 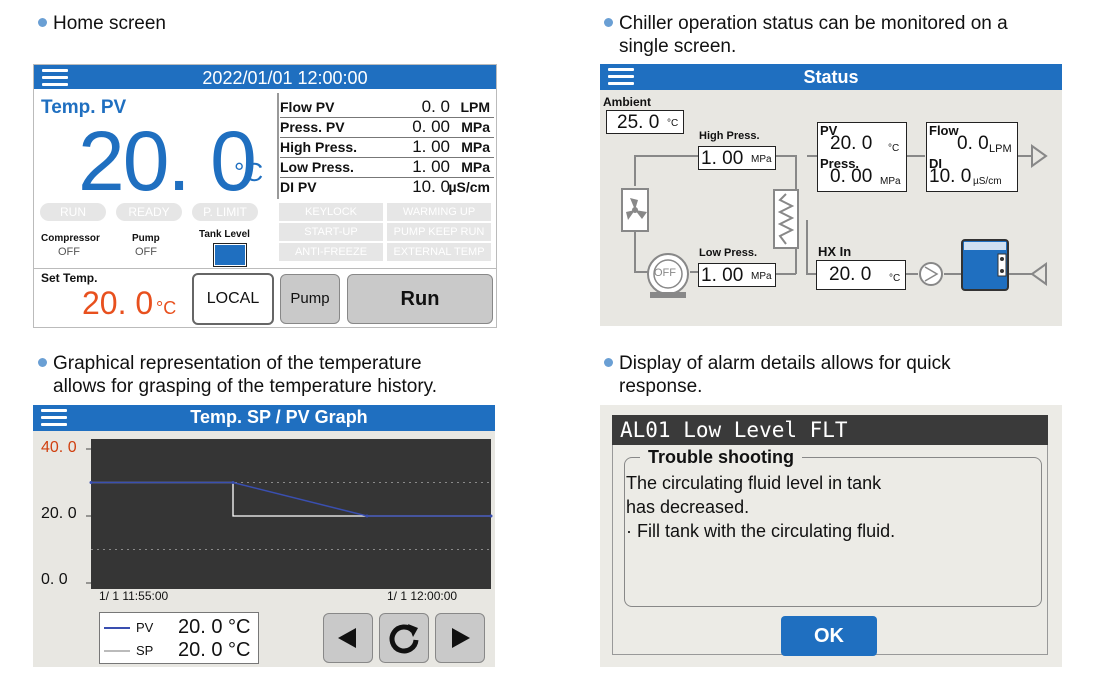 I want to click on pv-press-readout: PV 20. 0 °C Press. 0. 00 MPa, so click(x=862, y=157).